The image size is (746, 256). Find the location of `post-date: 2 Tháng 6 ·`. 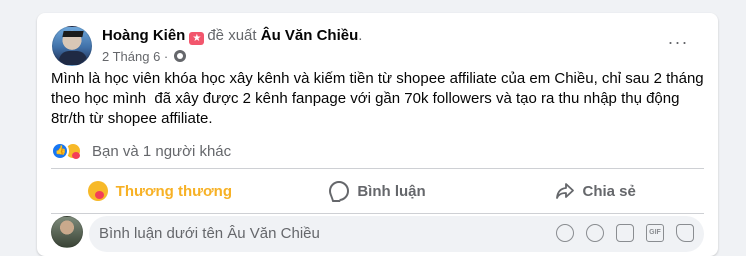

post-date: 2 Tháng 6 · is located at coordinates (135, 56).